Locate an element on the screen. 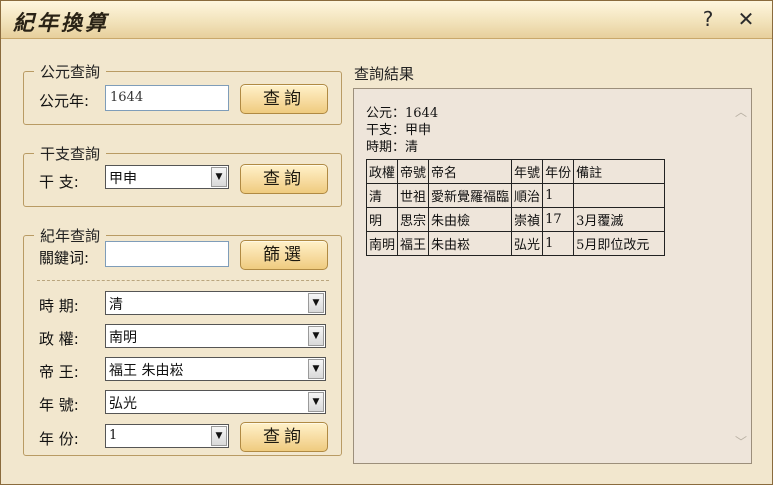  table-cell is located at coordinates (619, 195).